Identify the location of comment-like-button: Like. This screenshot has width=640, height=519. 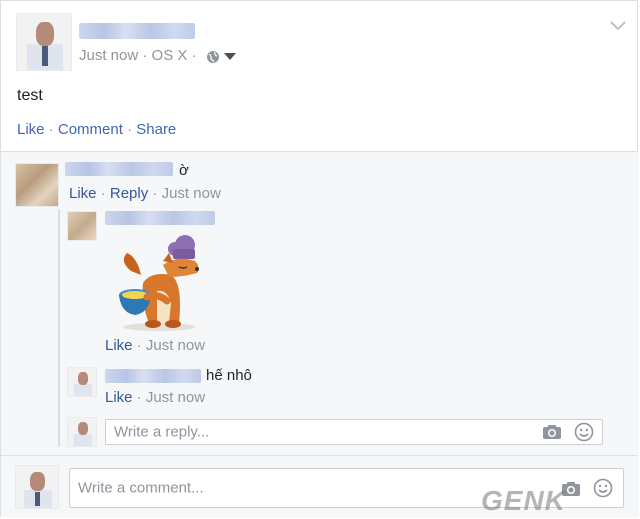
(83, 193).